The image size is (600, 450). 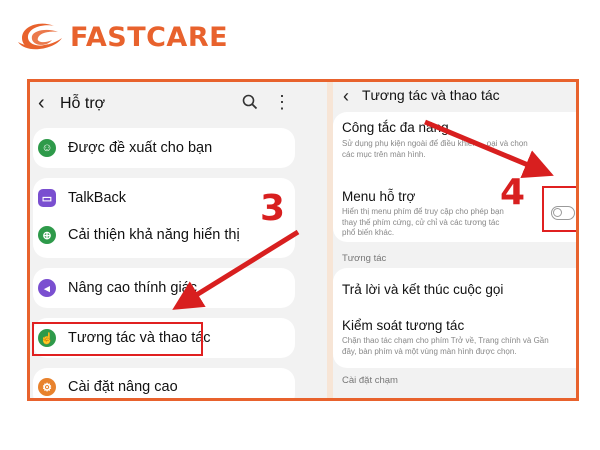 What do you see at coordinates (273, 208) in the screenshot?
I see `step-number-3: 3` at bounding box center [273, 208].